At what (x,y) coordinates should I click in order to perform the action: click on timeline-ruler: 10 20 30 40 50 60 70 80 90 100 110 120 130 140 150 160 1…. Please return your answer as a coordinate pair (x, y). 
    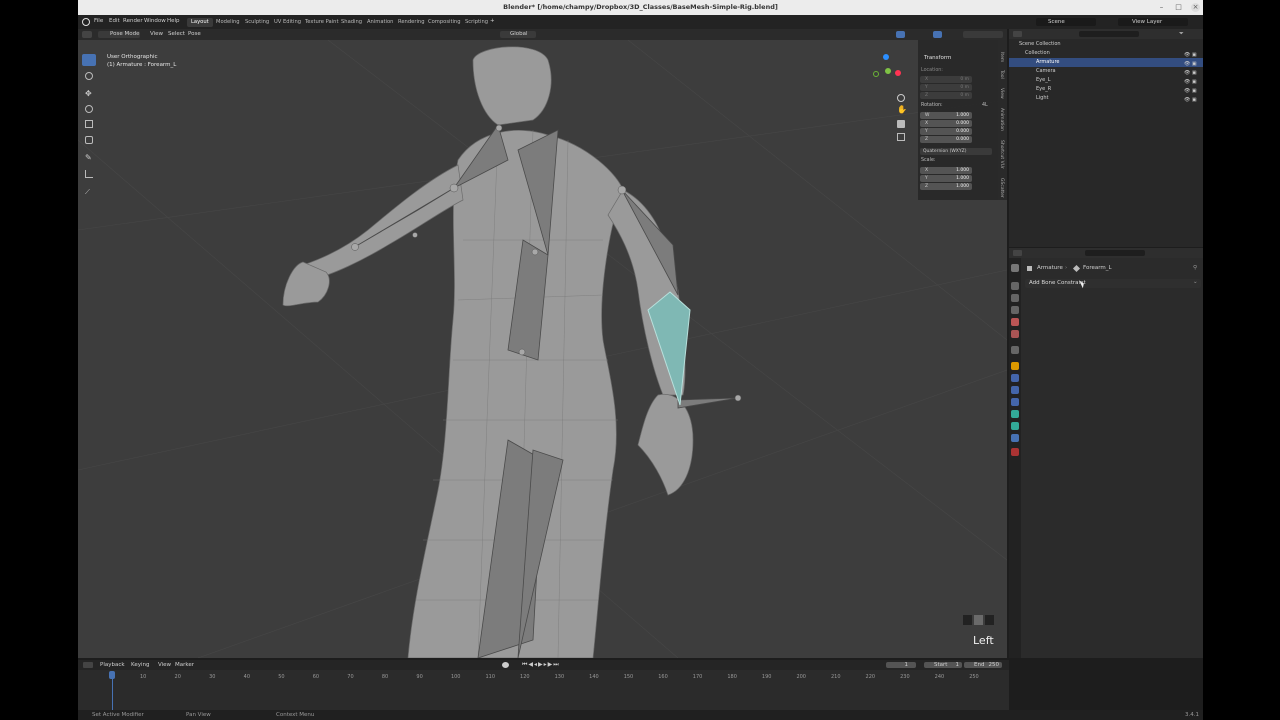
    Looking at the image, I should click on (543, 685).